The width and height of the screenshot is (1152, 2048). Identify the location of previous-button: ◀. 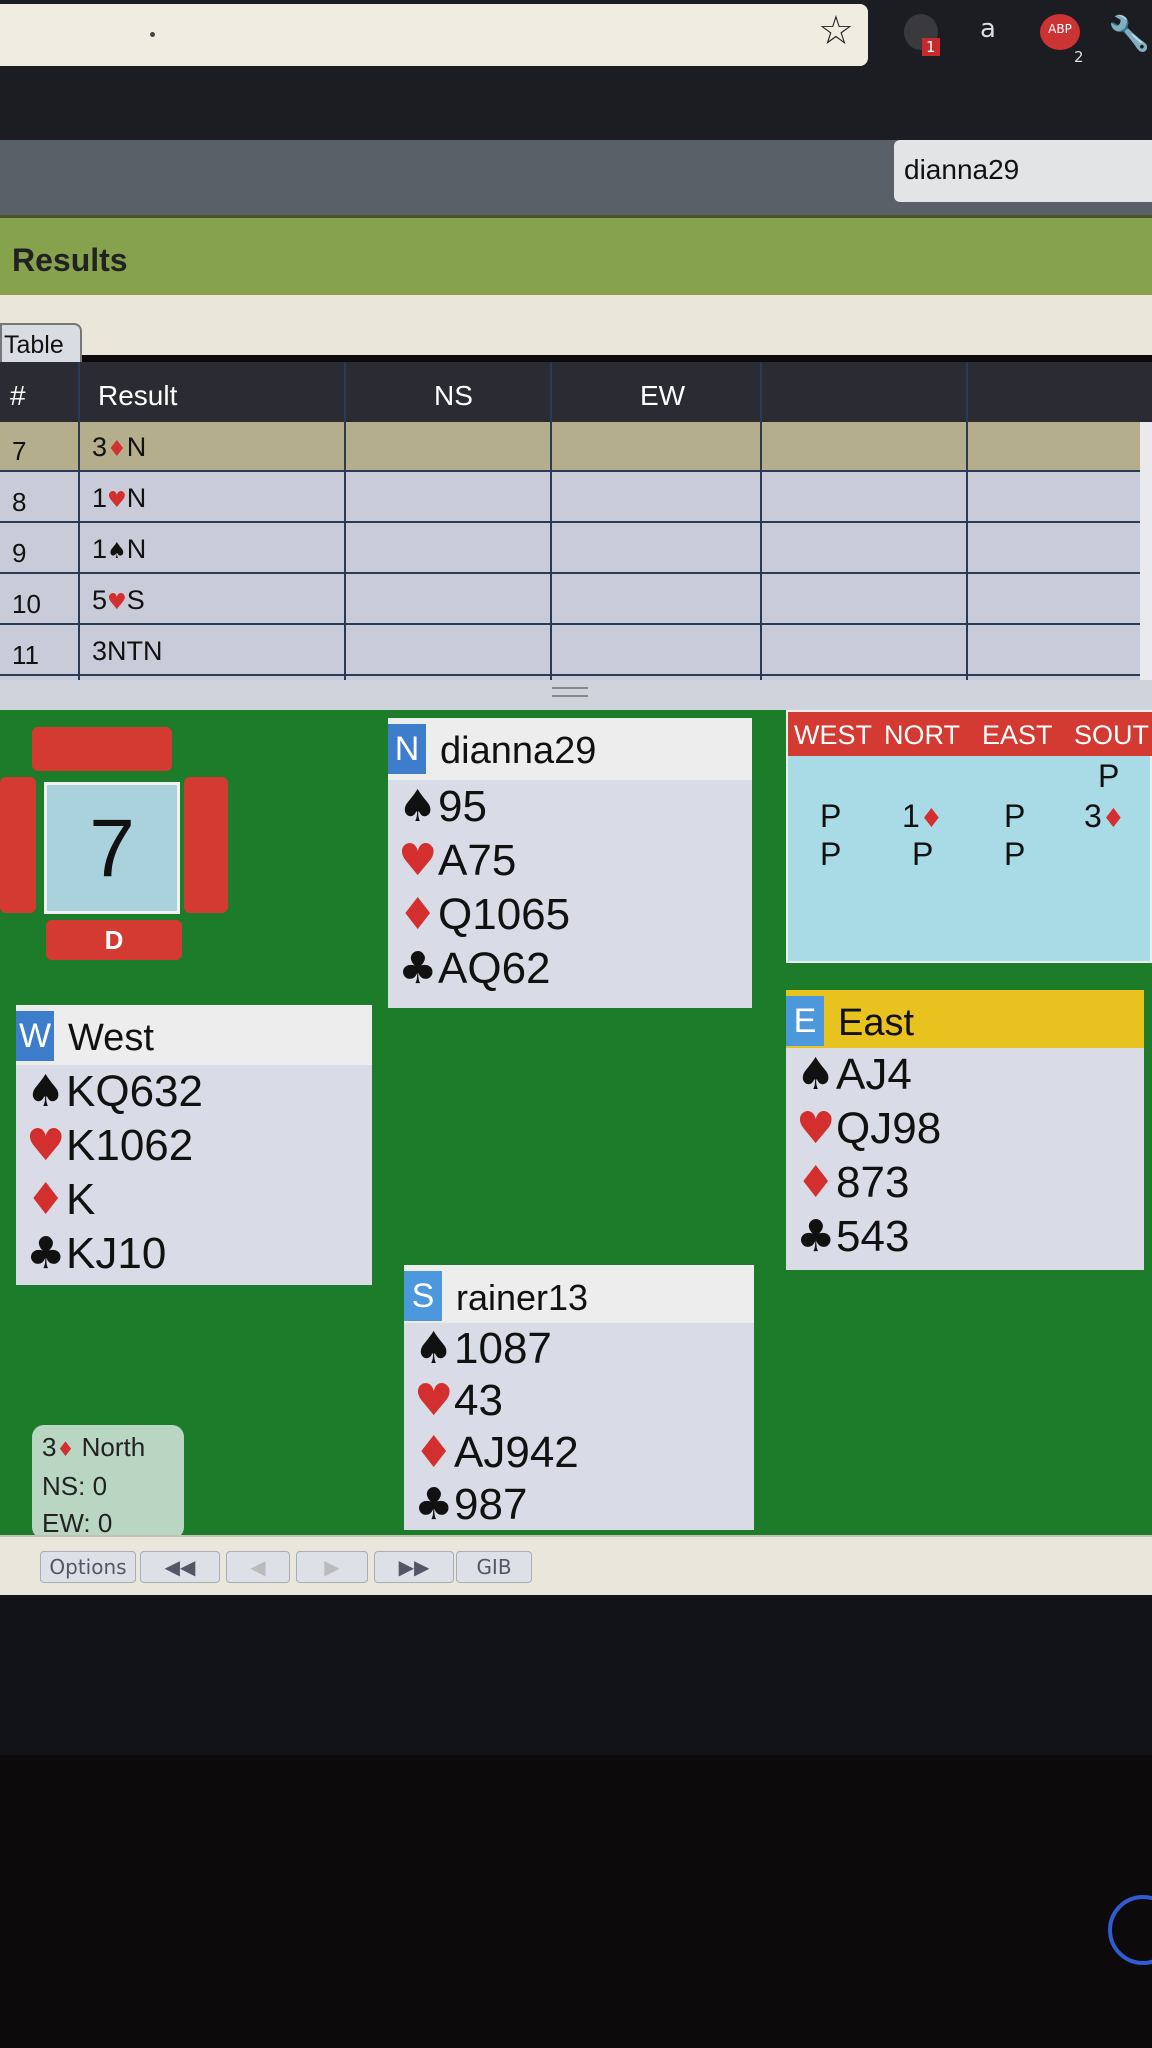
(258, 1567).